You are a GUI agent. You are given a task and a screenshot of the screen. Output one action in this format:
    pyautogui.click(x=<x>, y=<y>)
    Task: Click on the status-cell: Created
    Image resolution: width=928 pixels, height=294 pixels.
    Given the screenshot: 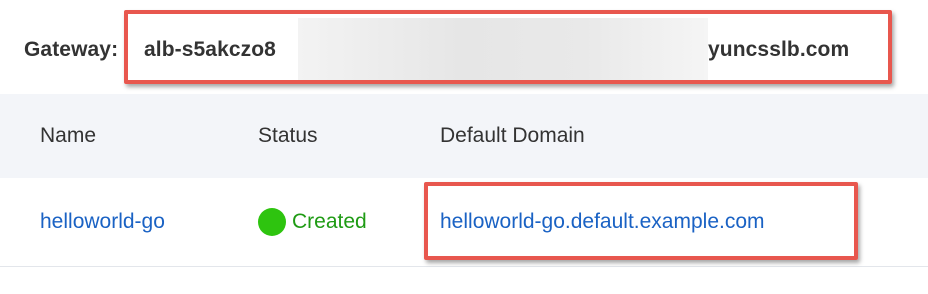 What is the action you would take?
    pyautogui.click(x=312, y=222)
    